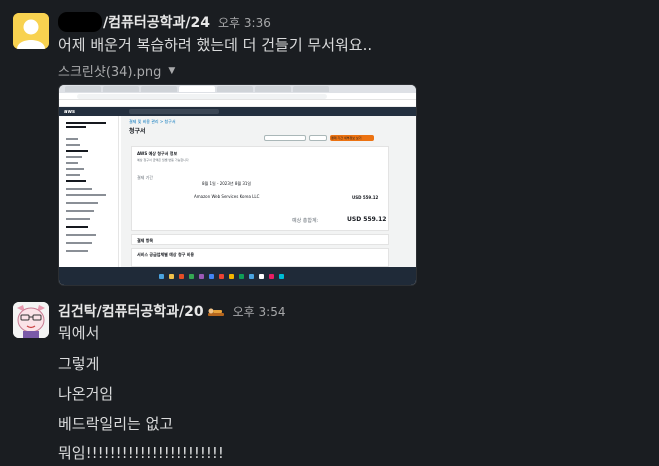 The image size is (659, 466). What do you see at coordinates (237, 96) in the screenshot?
I see `browser-url-bar` at bounding box center [237, 96].